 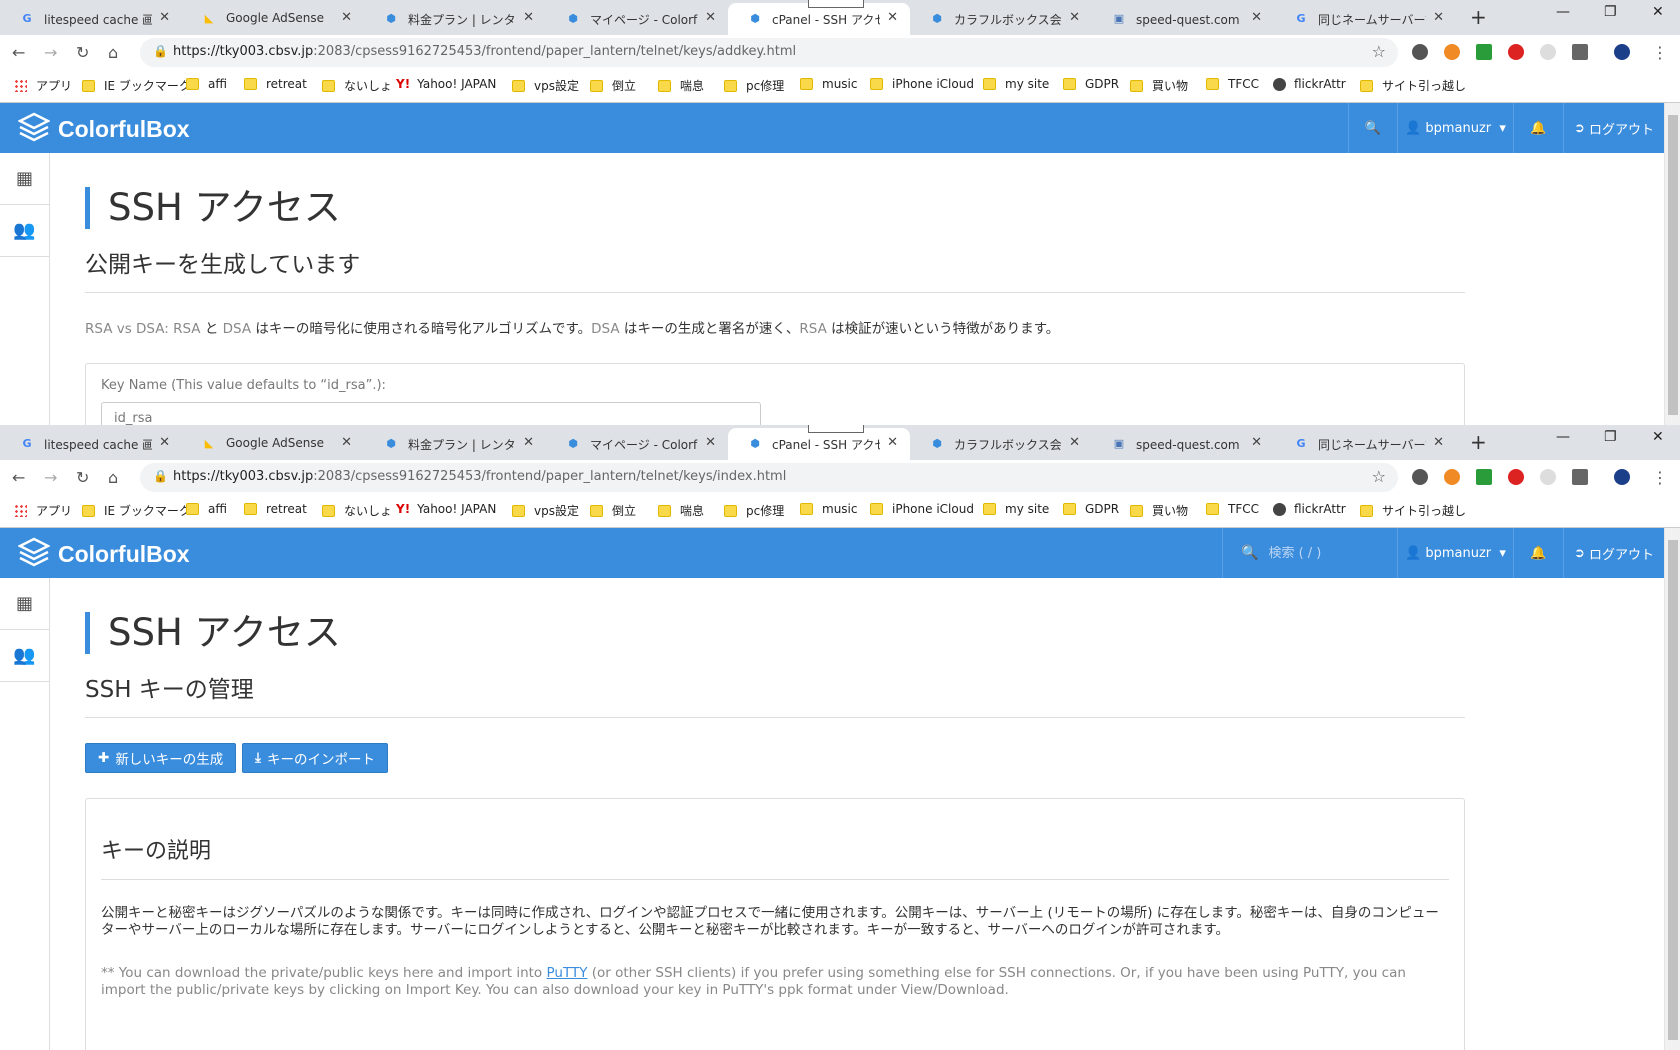 I want to click on search-box: 🔍, so click(x=1309, y=553).